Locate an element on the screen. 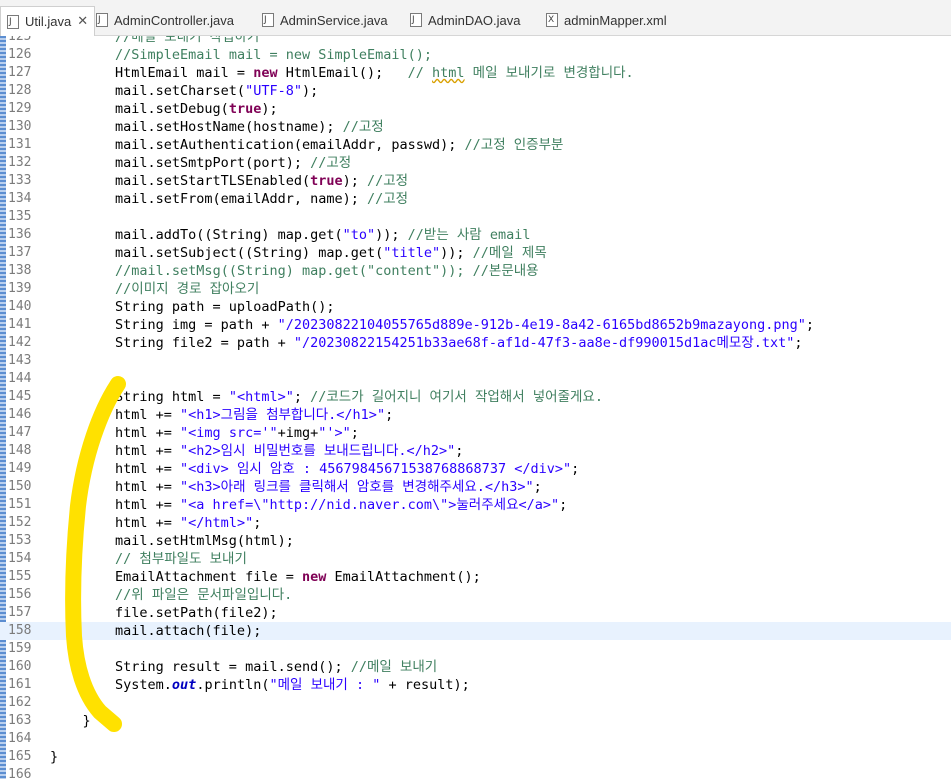  line-number: 130 is located at coordinates (20, 126).